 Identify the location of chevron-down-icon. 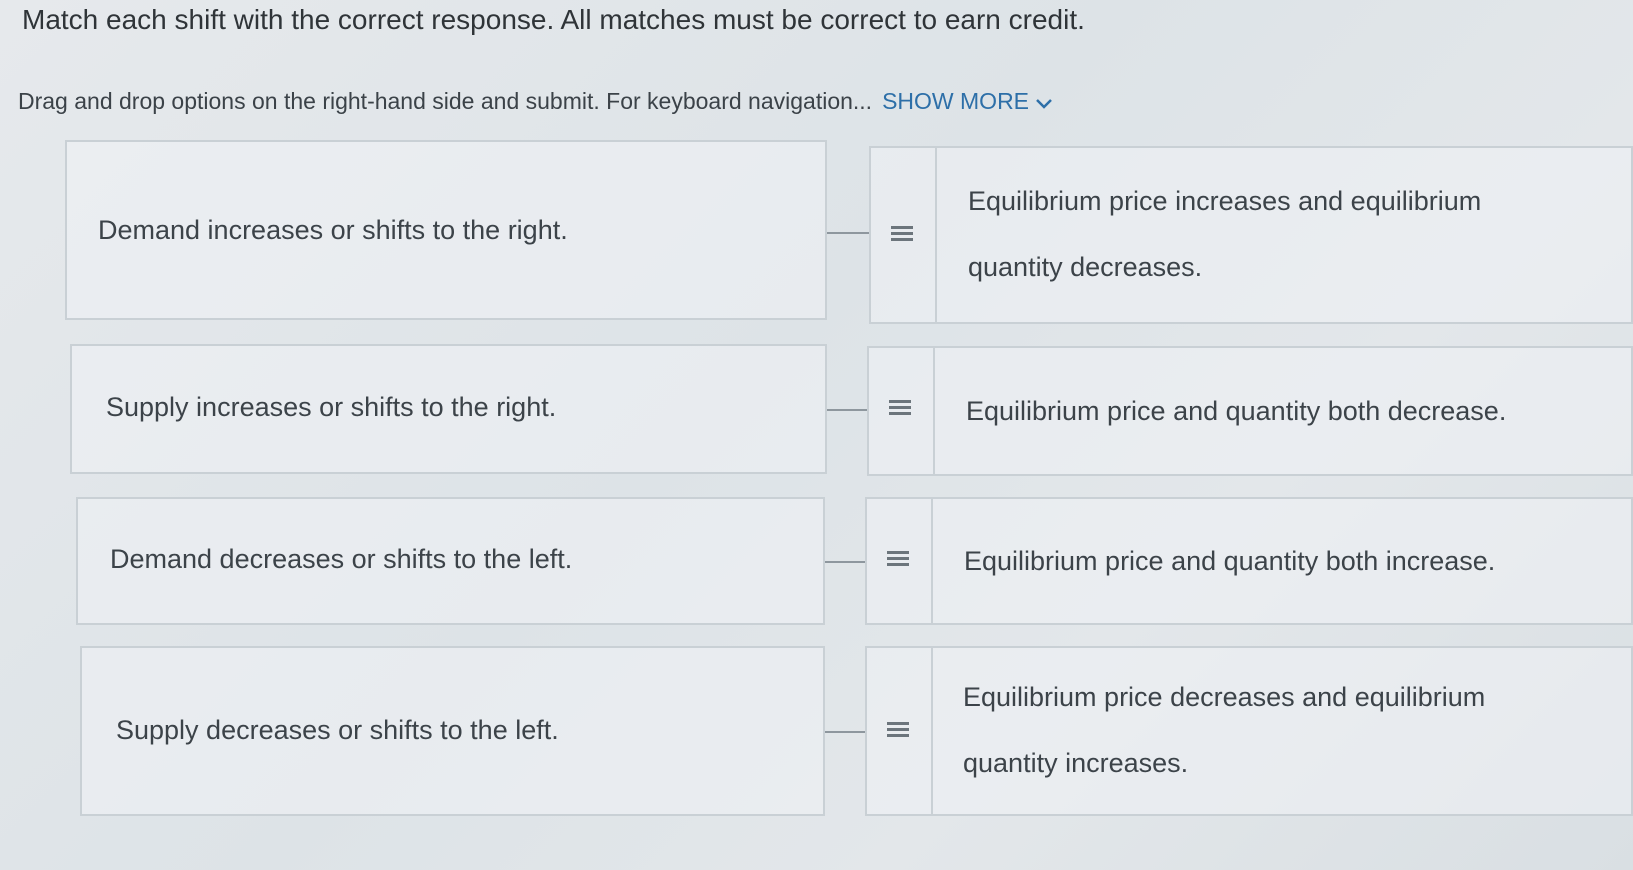
(1044, 102).